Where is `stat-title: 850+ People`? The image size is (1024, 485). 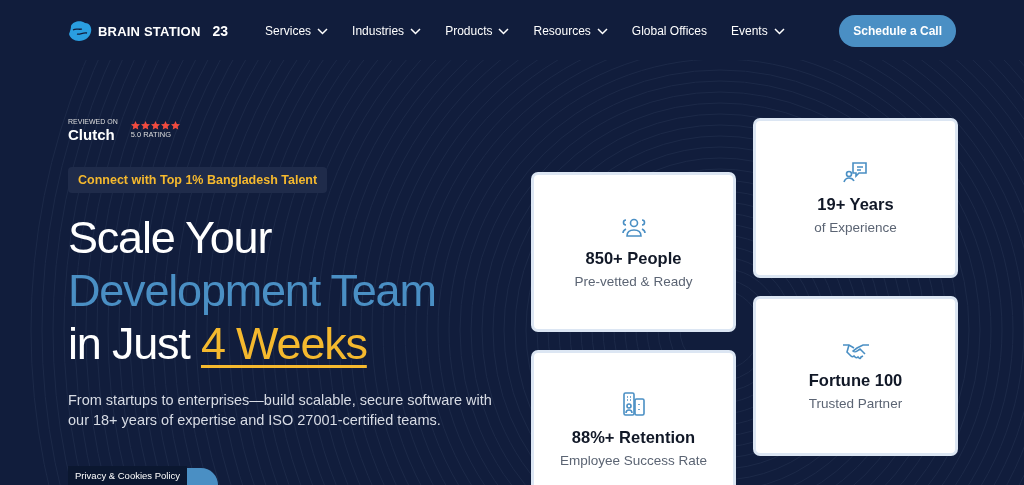
stat-title: 850+ People is located at coordinates (633, 258).